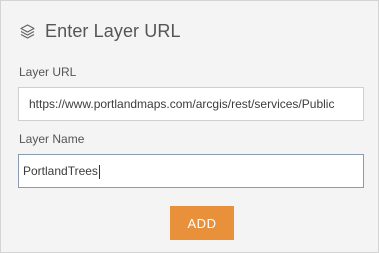 The image size is (379, 253). What do you see at coordinates (191, 171) in the screenshot?
I see `layer-name-input: PortlandTrees` at bounding box center [191, 171].